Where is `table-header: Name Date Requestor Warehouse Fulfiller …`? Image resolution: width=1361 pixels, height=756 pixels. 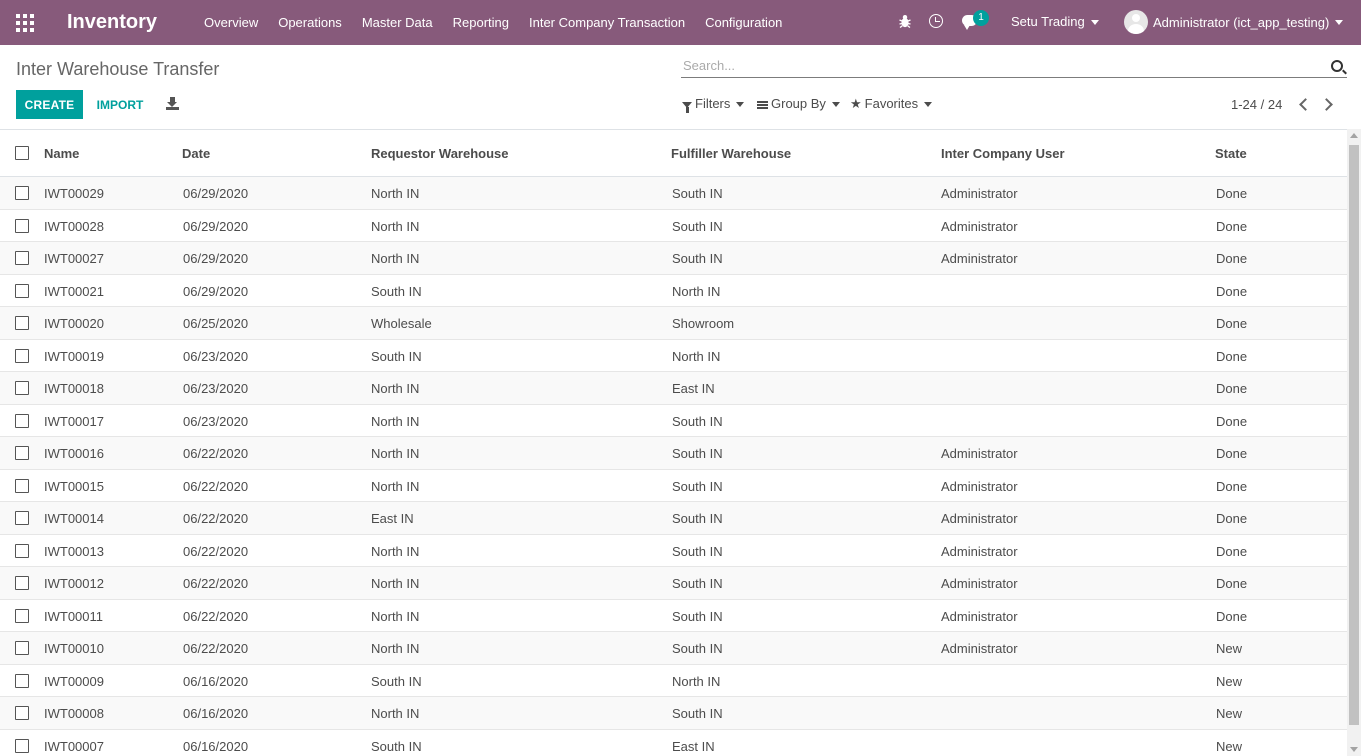 table-header: Name Date Requestor Warehouse Fulfiller … is located at coordinates (673, 153).